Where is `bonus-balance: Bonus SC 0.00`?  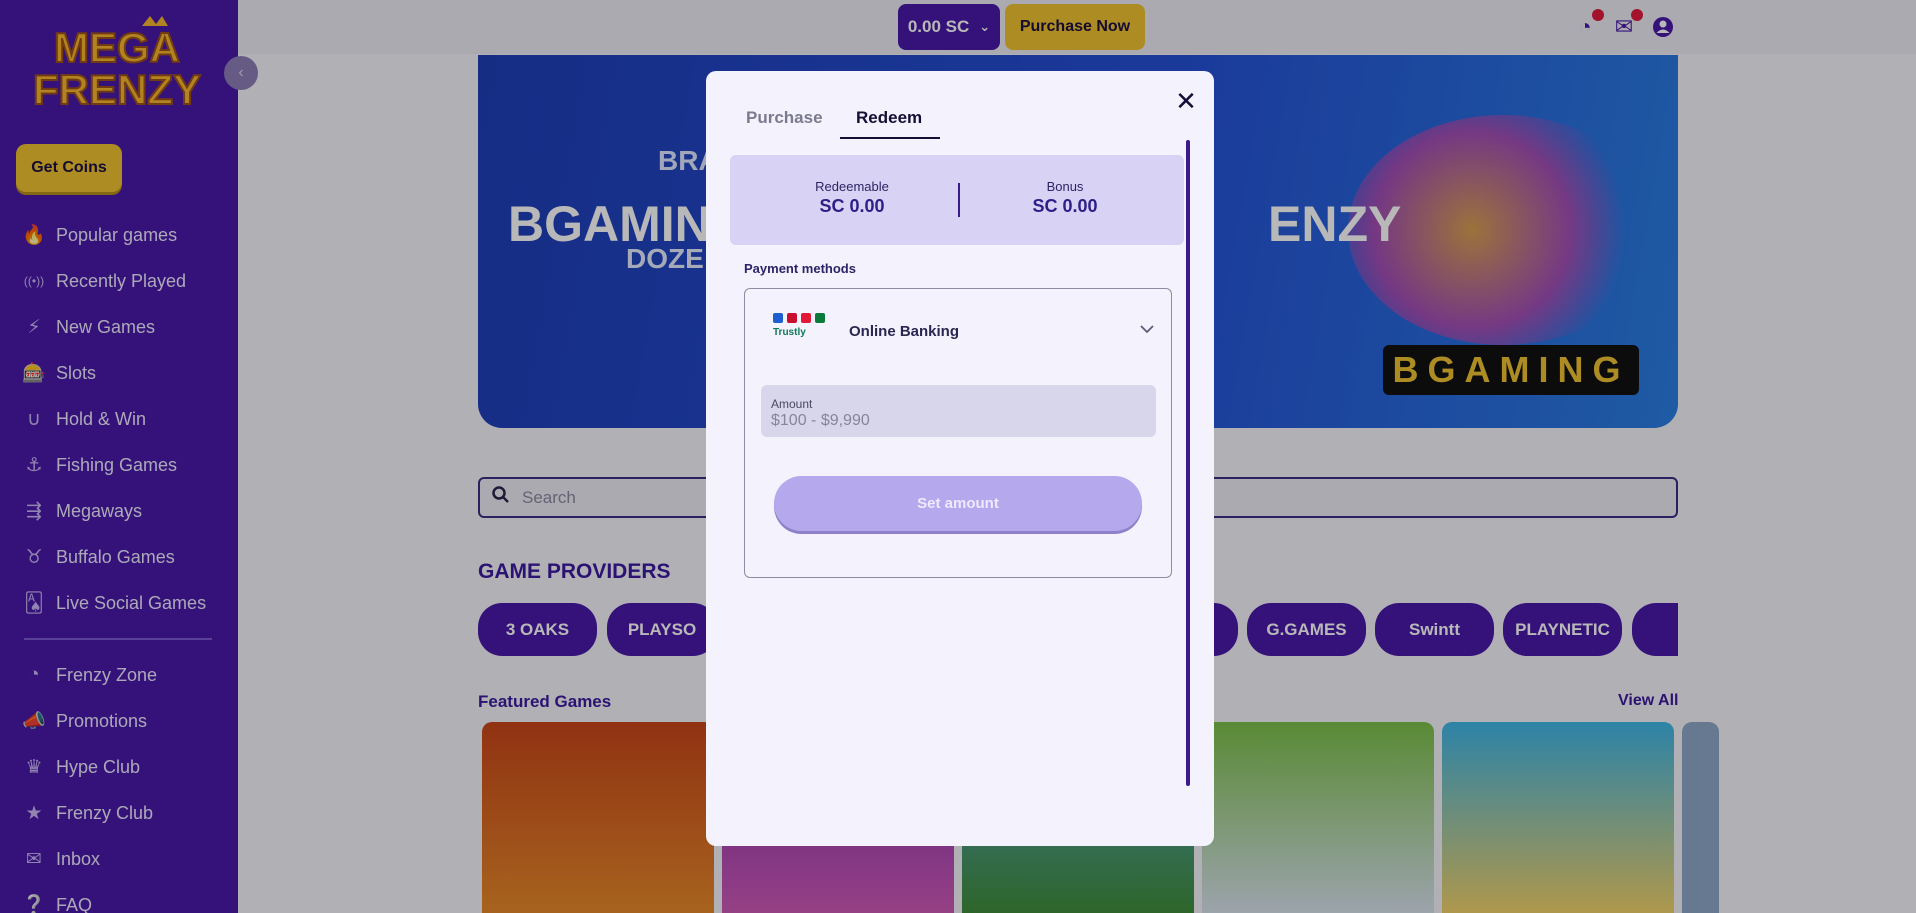
bonus-balance: Bonus SC 0.00 is located at coordinates (1065, 198).